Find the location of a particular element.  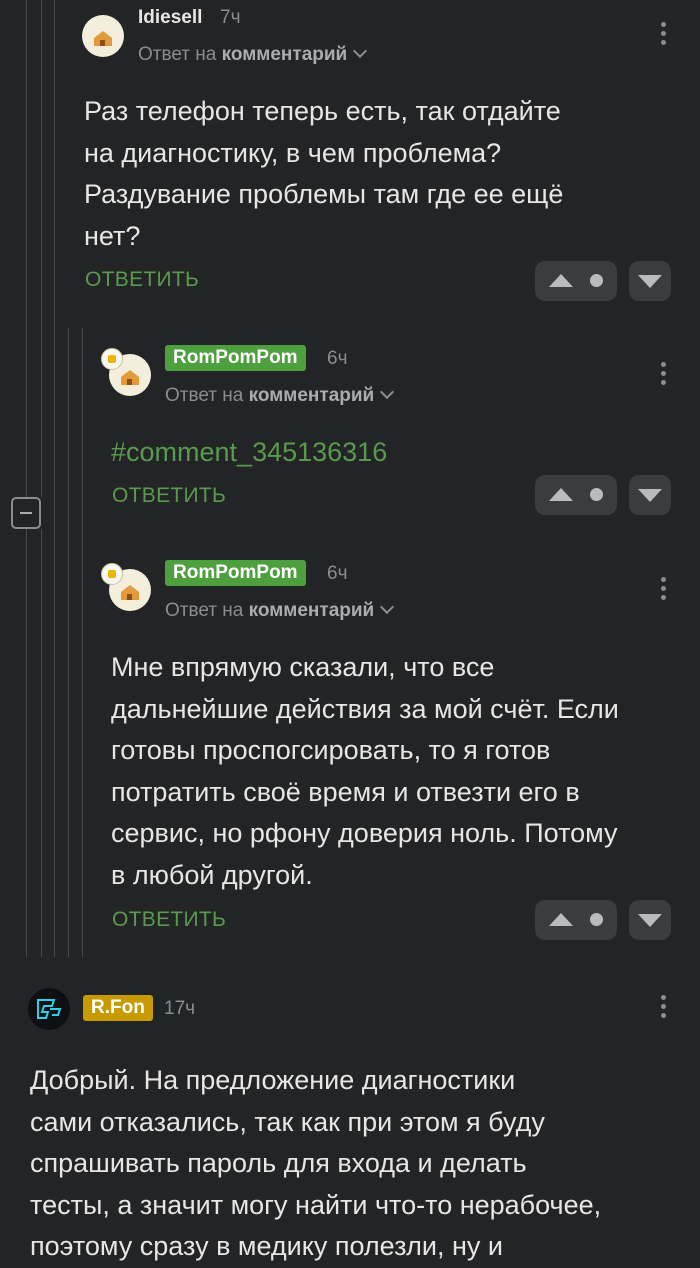

text-line: сами отказались, так как при этом я буду is located at coordinates (287, 1121).